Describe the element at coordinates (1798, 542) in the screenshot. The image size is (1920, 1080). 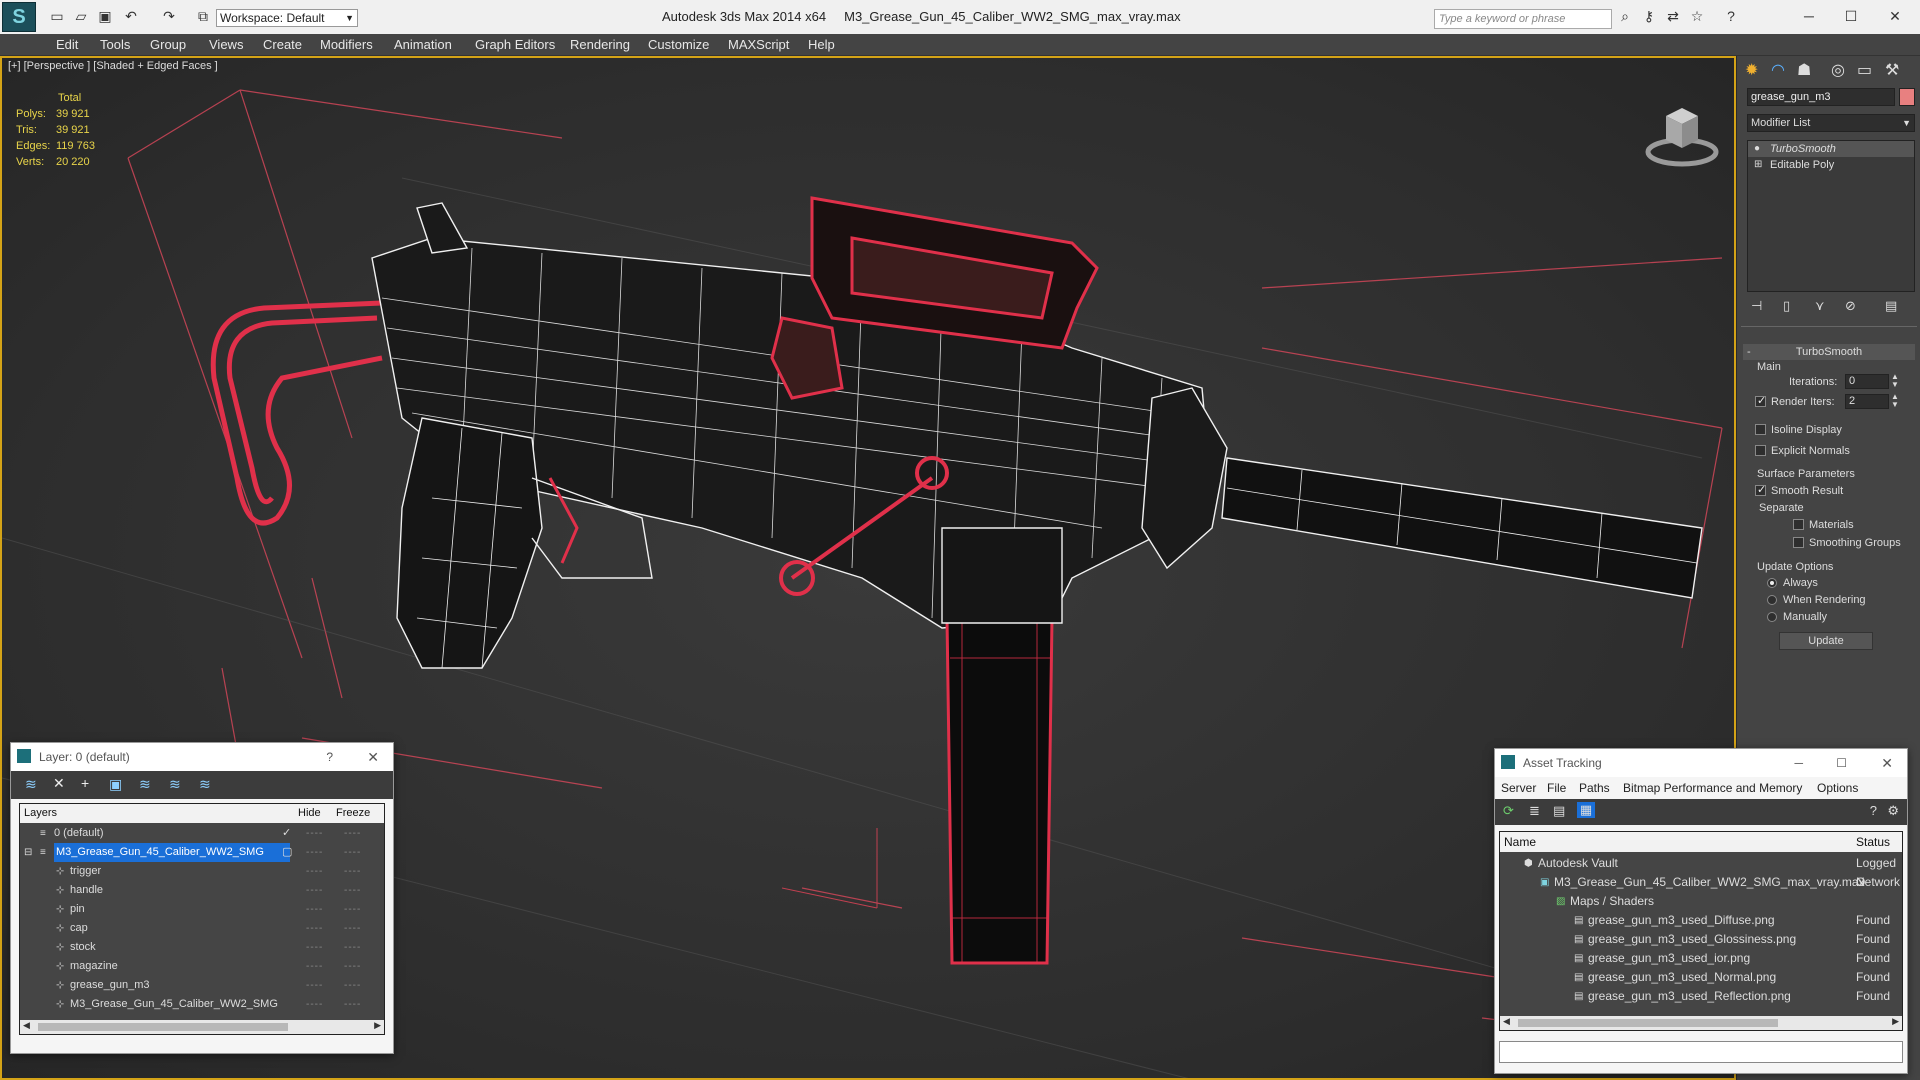
I see `smoothing-groups-checkbox` at that location.